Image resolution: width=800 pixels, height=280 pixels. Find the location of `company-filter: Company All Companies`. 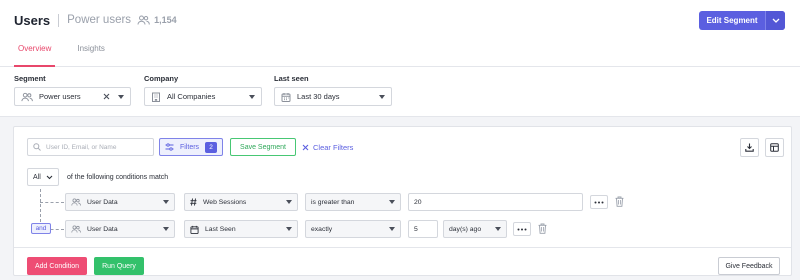

company-filter: Company All Companies is located at coordinates (203, 90).